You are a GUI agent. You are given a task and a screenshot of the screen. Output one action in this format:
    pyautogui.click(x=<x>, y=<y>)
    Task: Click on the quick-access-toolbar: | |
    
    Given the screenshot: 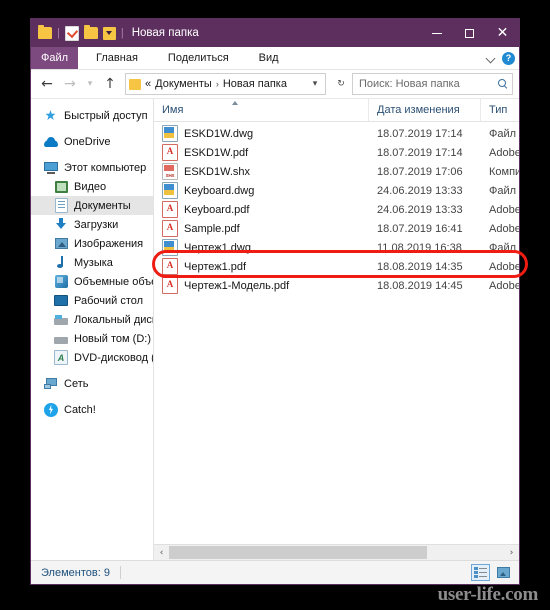 What is the action you would take?
    pyautogui.click(x=77, y=33)
    